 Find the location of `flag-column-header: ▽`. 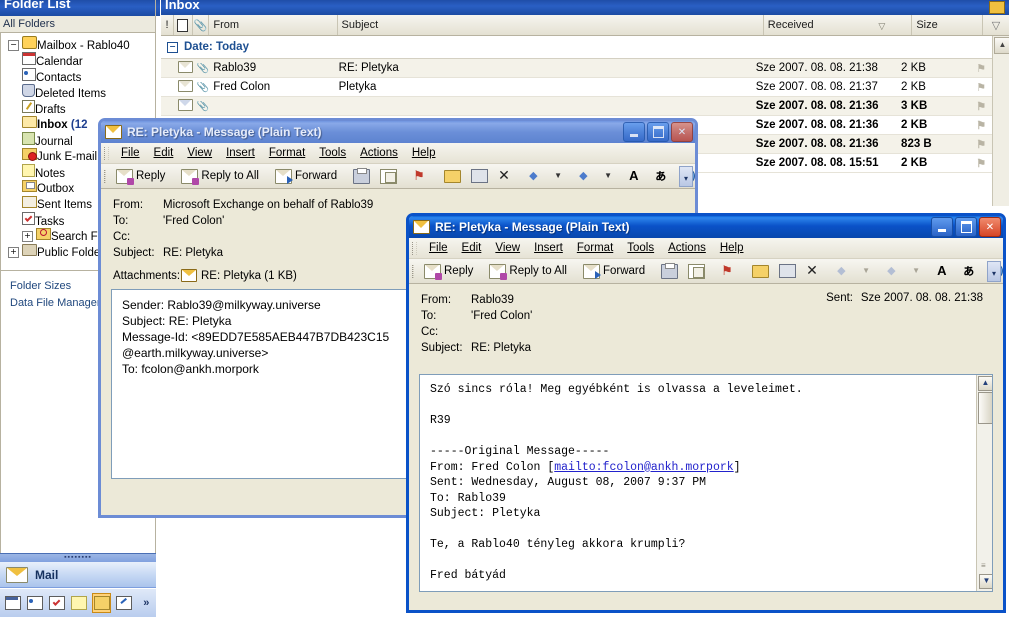

flag-column-header: ▽ is located at coordinates (996, 25).